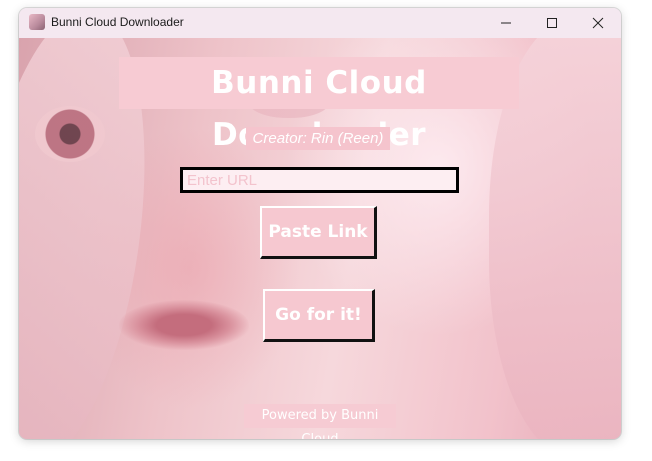 The width and height of the screenshot is (652, 461). I want to click on title-bar: Bunni Cloud Downloader, so click(320, 23).